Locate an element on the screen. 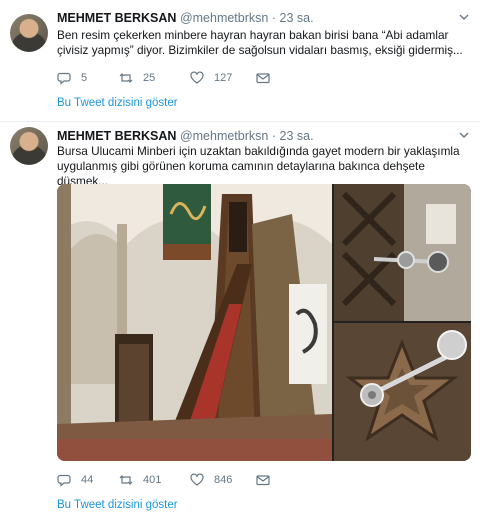 The width and height of the screenshot is (480, 518). reply-count: 44 is located at coordinates (87, 480).